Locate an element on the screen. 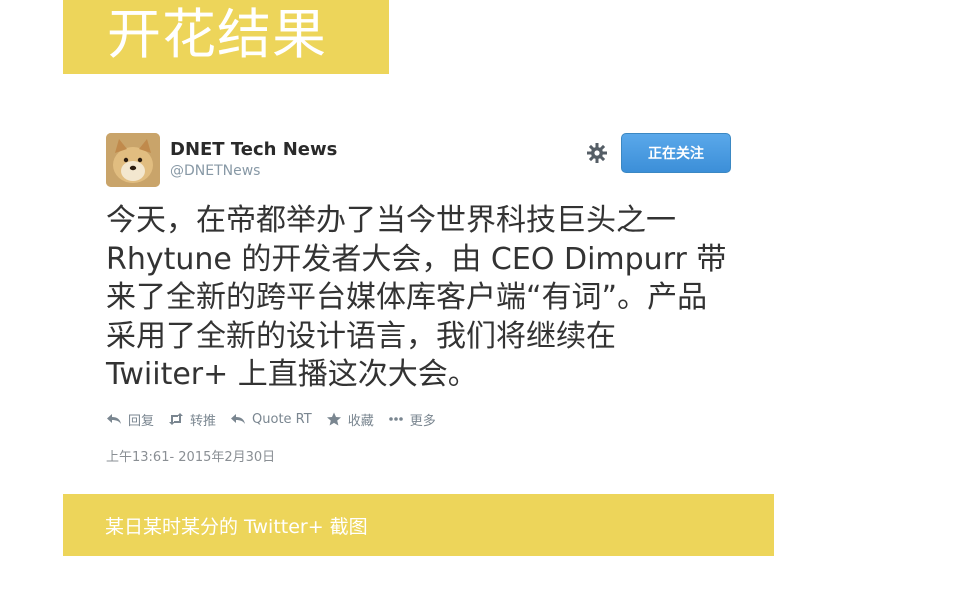 The width and height of the screenshot is (960, 600). gear-icon is located at coordinates (597, 153).